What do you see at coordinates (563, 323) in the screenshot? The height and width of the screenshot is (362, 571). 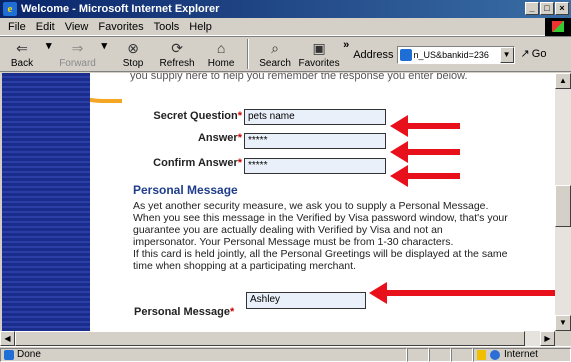 I see `scroll-down-icon: ▼` at bounding box center [563, 323].